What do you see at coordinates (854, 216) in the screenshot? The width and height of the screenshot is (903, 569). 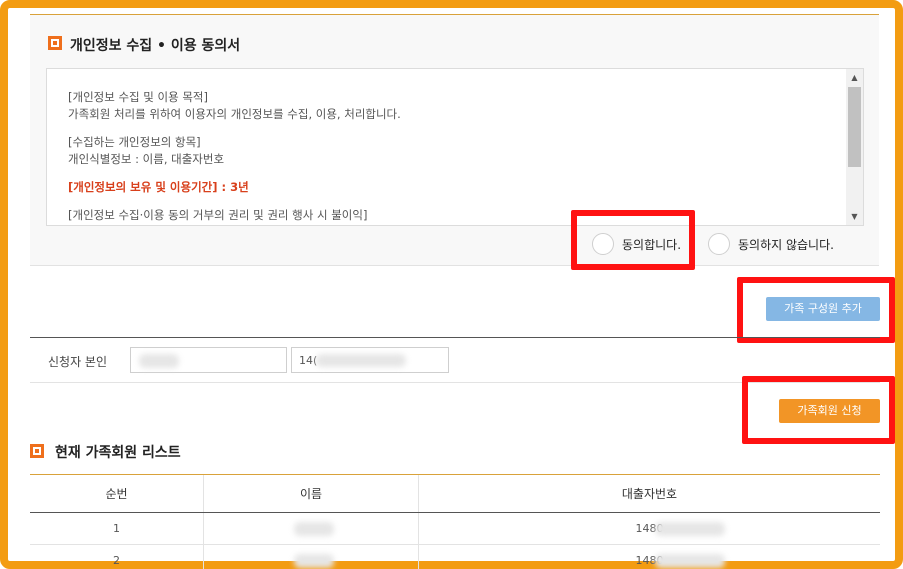 I see `scroll-down-arrow-icon: ▼` at bounding box center [854, 216].